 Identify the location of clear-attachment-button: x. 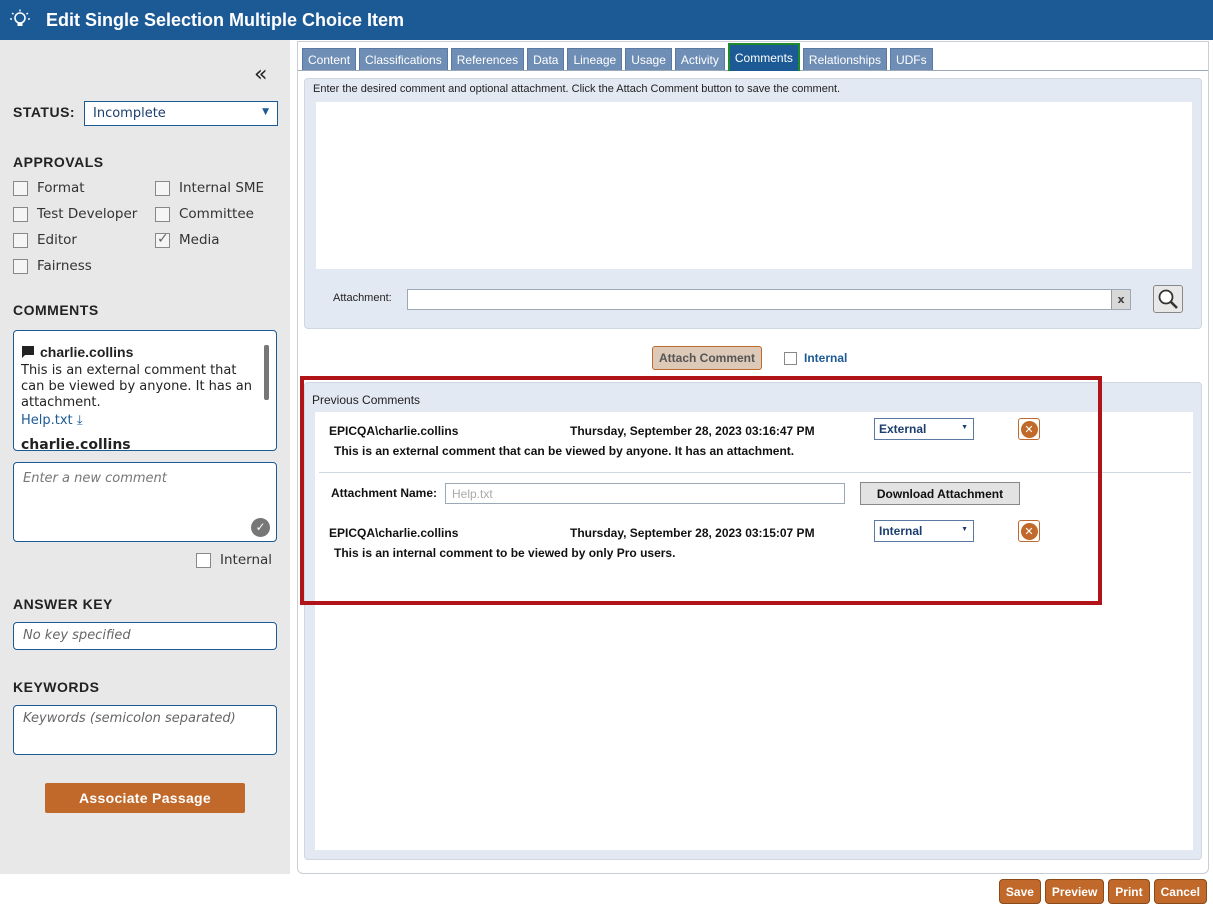
(1120, 299).